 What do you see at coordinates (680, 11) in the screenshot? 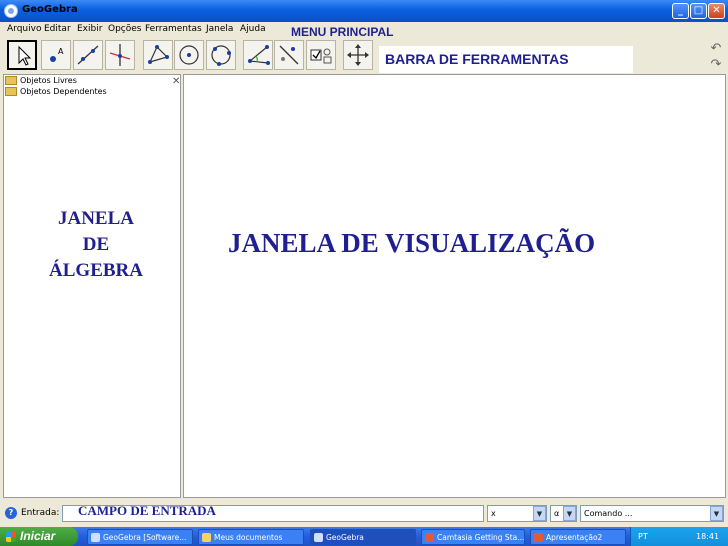
I see `minimize-button: _` at bounding box center [680, 11].